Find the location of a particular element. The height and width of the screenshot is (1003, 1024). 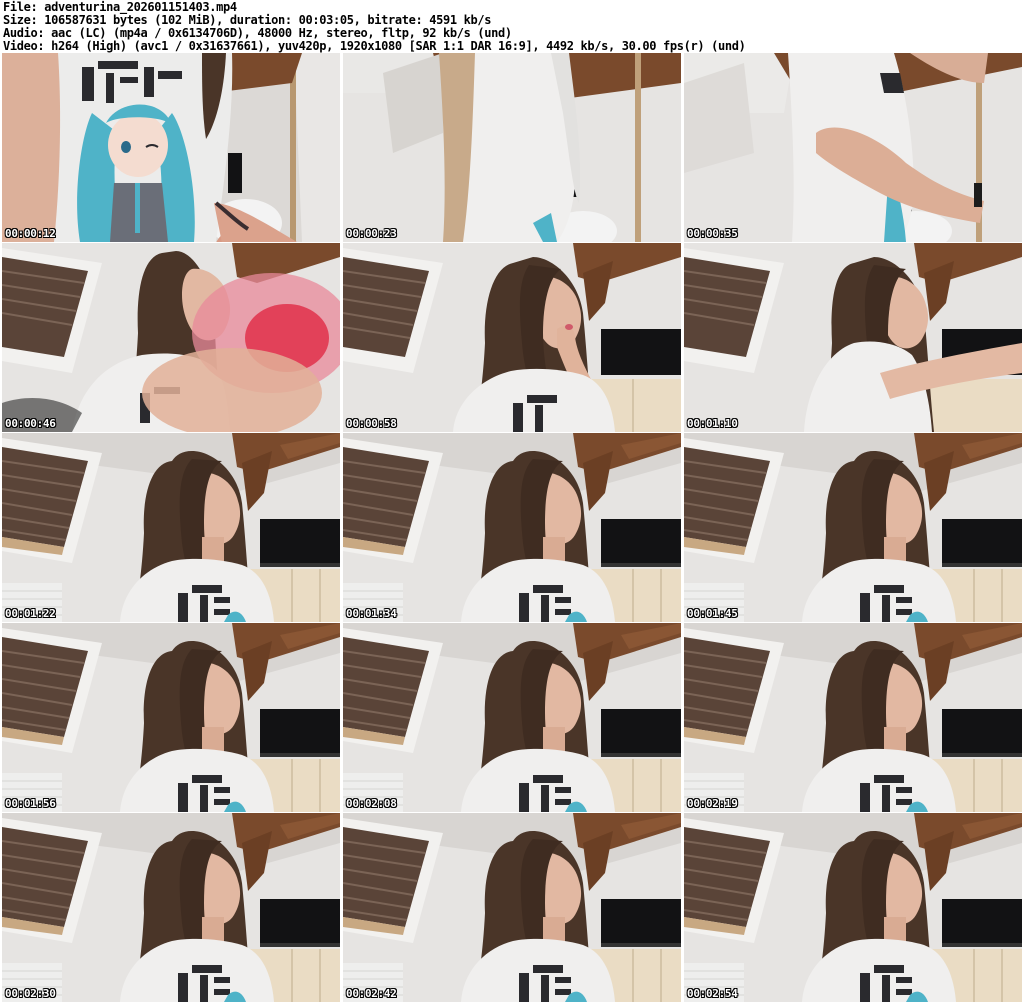

thumbnail-frame: 00:01:22 is located at coordinates (171, 527).